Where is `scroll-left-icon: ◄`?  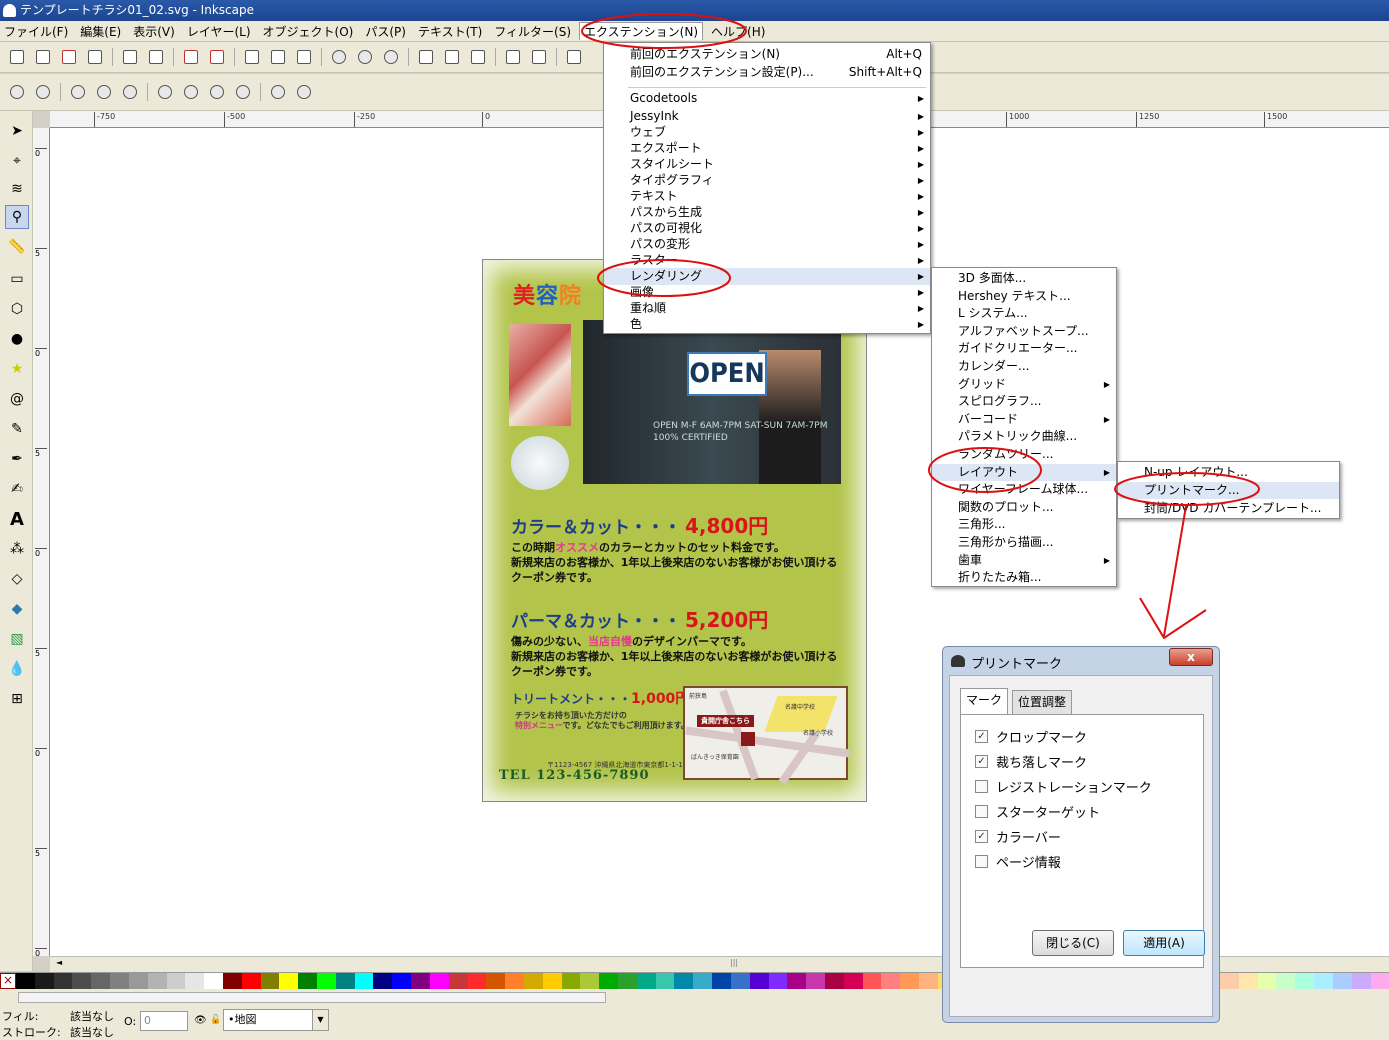
scroll-left-icon: ◄ is located at coordinates (59, 962).